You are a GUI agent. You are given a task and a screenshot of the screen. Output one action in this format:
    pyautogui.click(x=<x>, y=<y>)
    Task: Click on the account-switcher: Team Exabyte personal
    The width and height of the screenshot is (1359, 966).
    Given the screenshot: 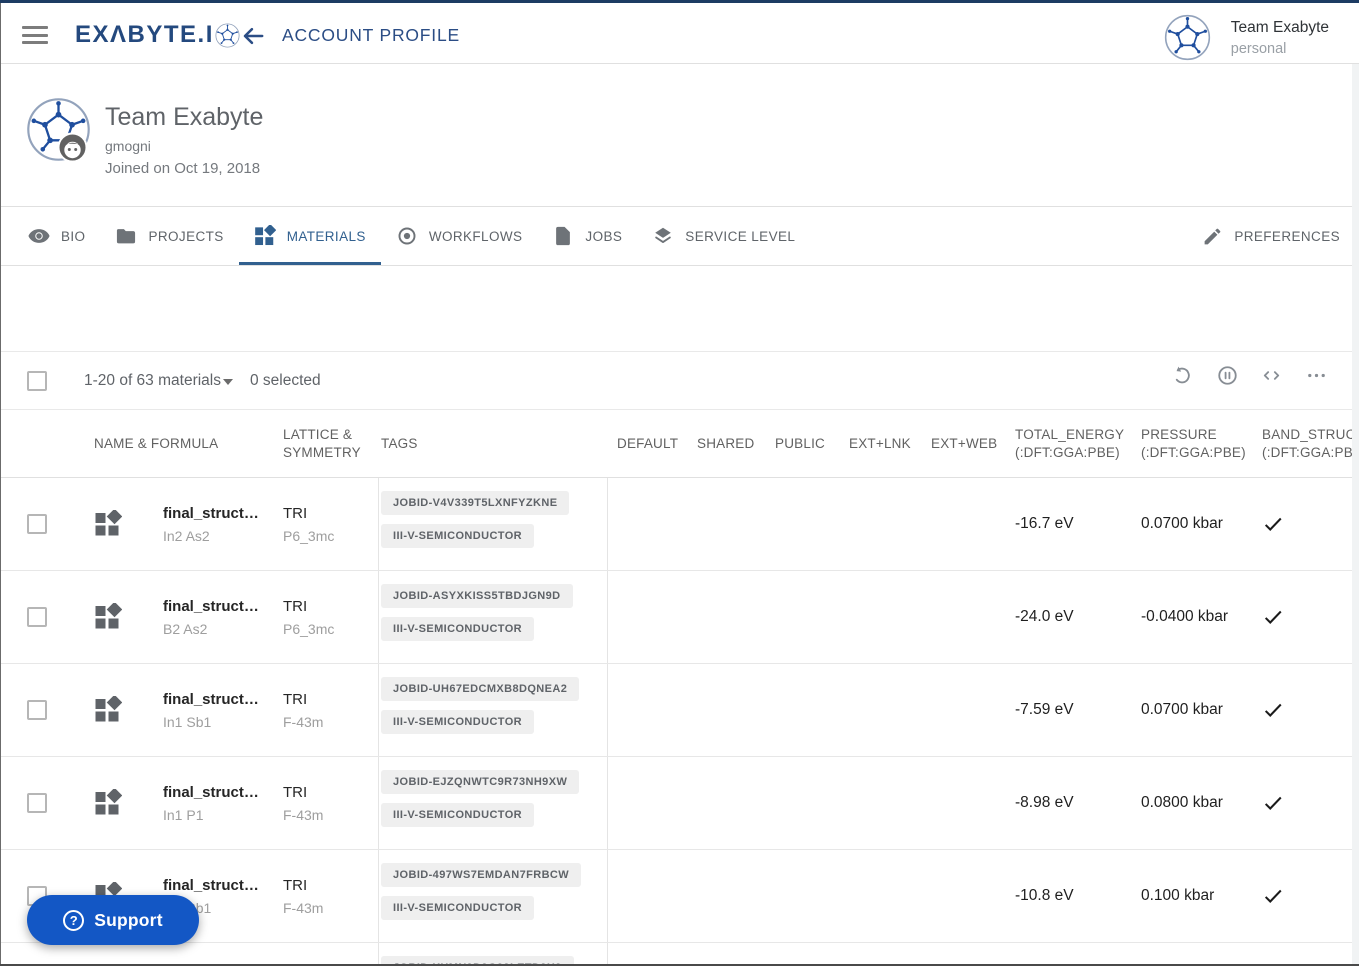 What is the action you would take?
    pyautogui.click(x=1246, y=37)
    